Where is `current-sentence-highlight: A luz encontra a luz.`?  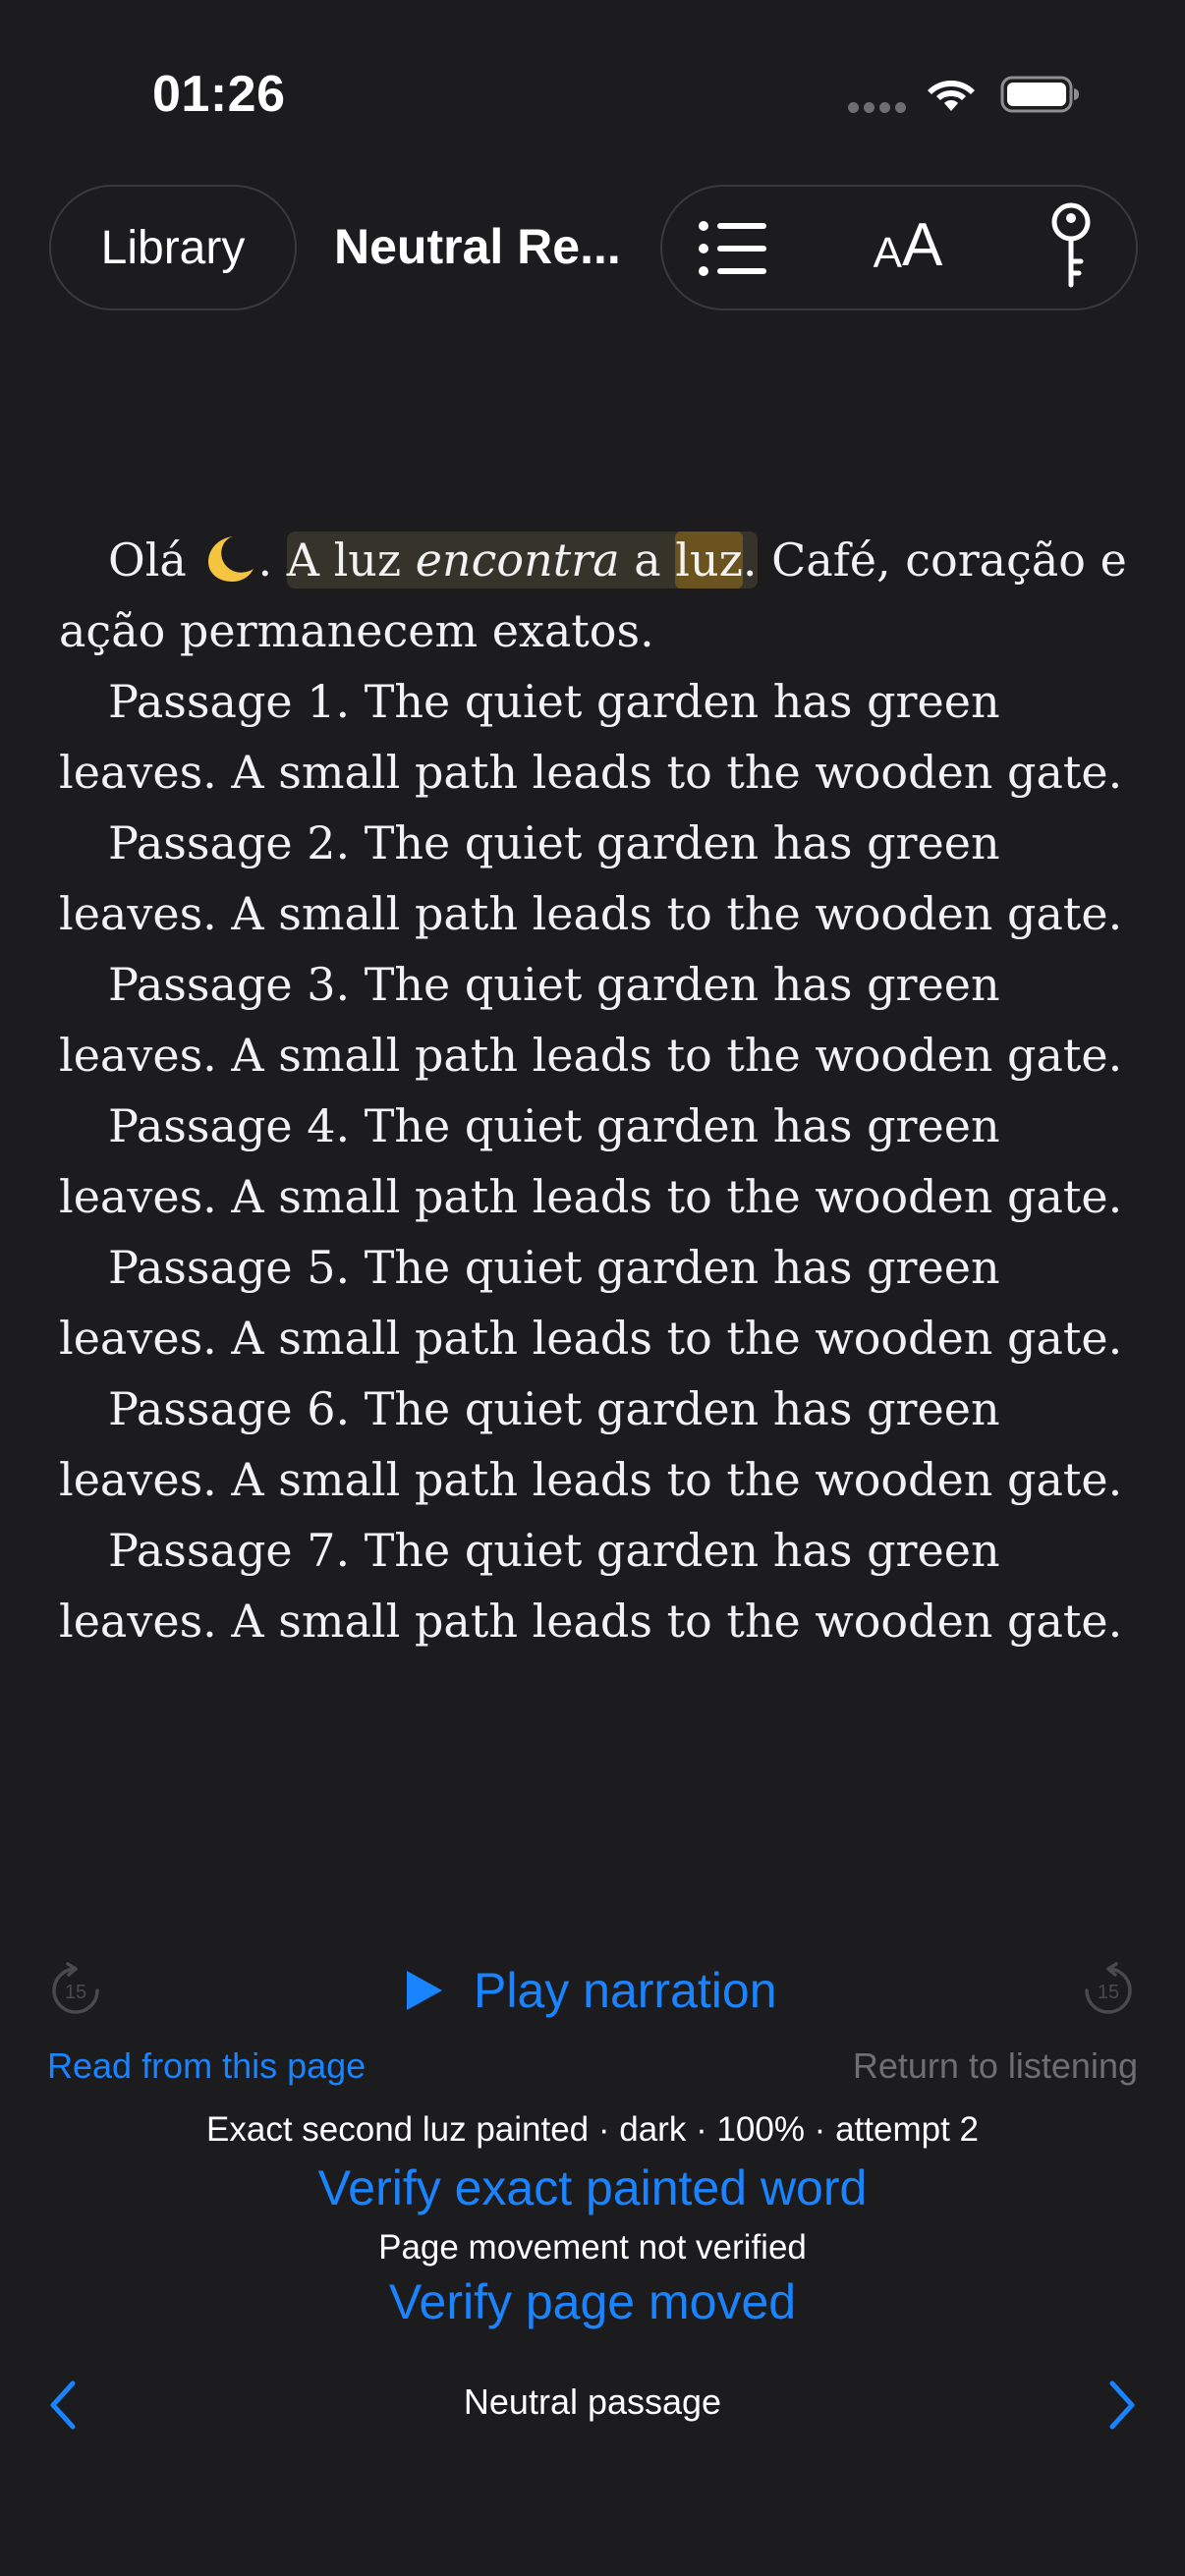 current-sentence-highlight: A luz encontra a luz. is located at coordinates (522, 560).